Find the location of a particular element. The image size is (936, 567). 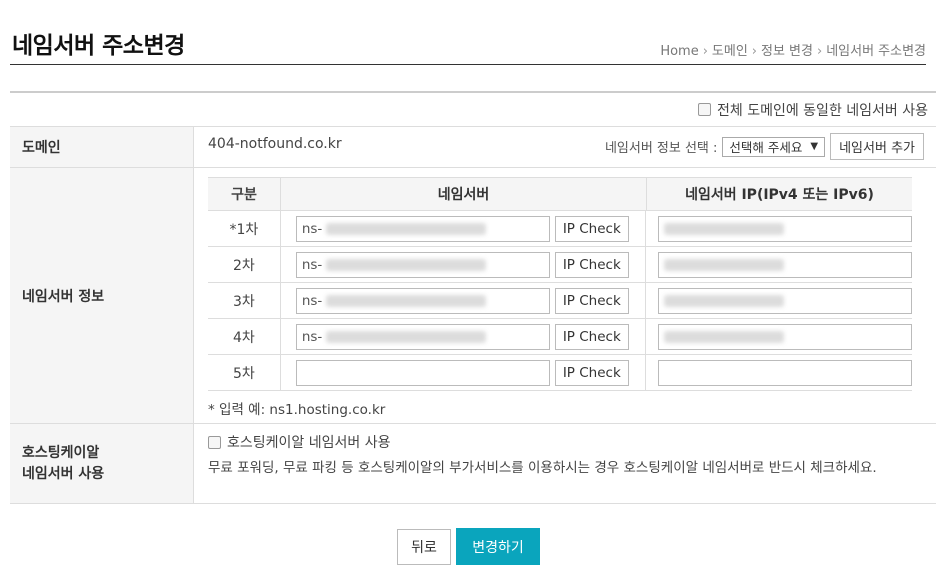

ip-check-button-4: IP Check is located at coordinates (591, 336).